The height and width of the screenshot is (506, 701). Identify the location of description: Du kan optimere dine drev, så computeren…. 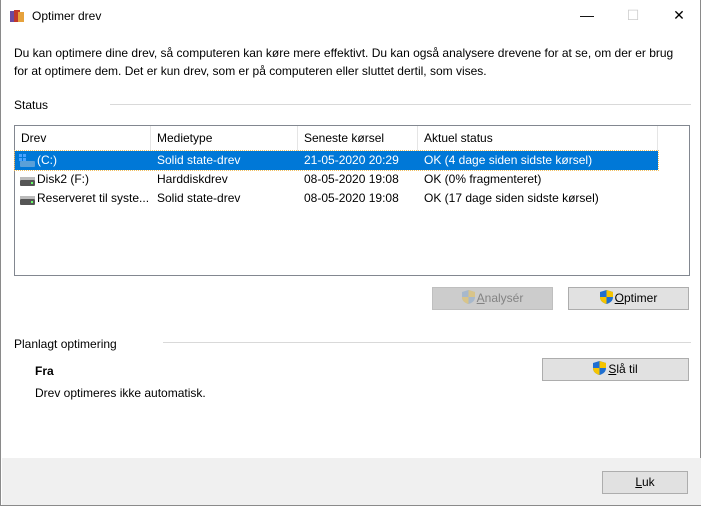
(344, 62).